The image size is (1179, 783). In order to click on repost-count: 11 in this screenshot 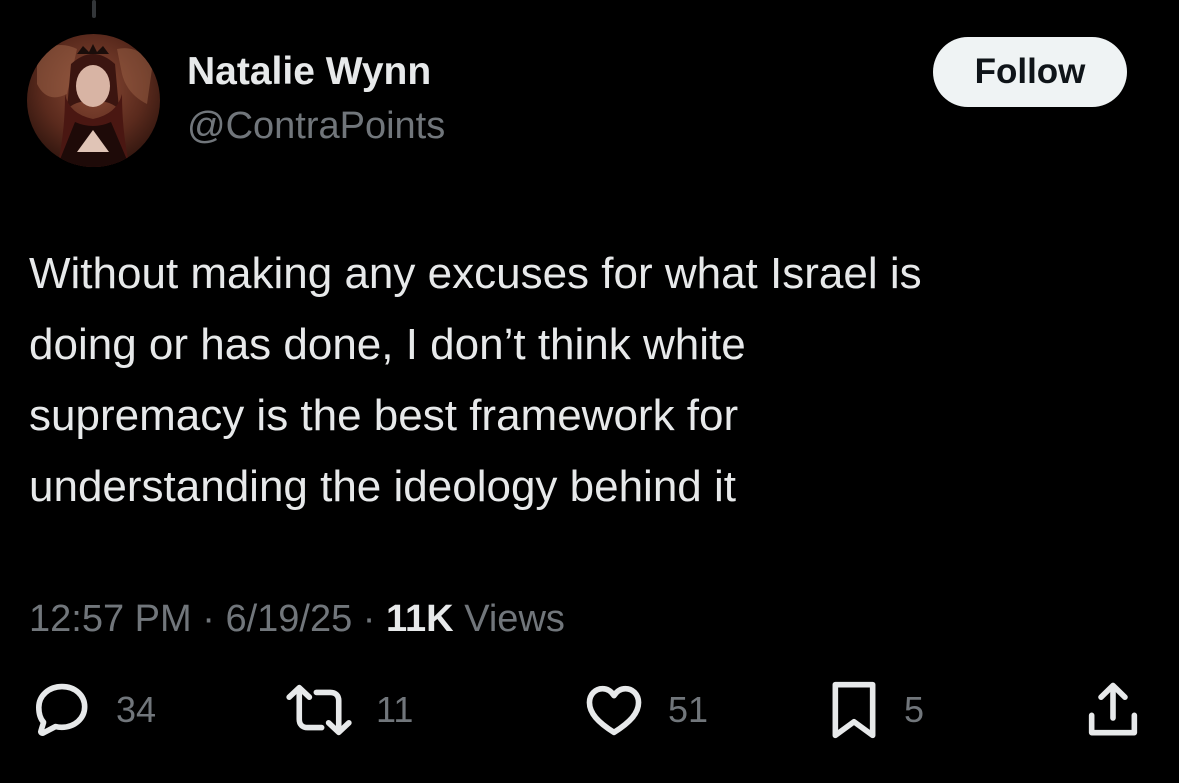, I will do `click(395, 709)`.